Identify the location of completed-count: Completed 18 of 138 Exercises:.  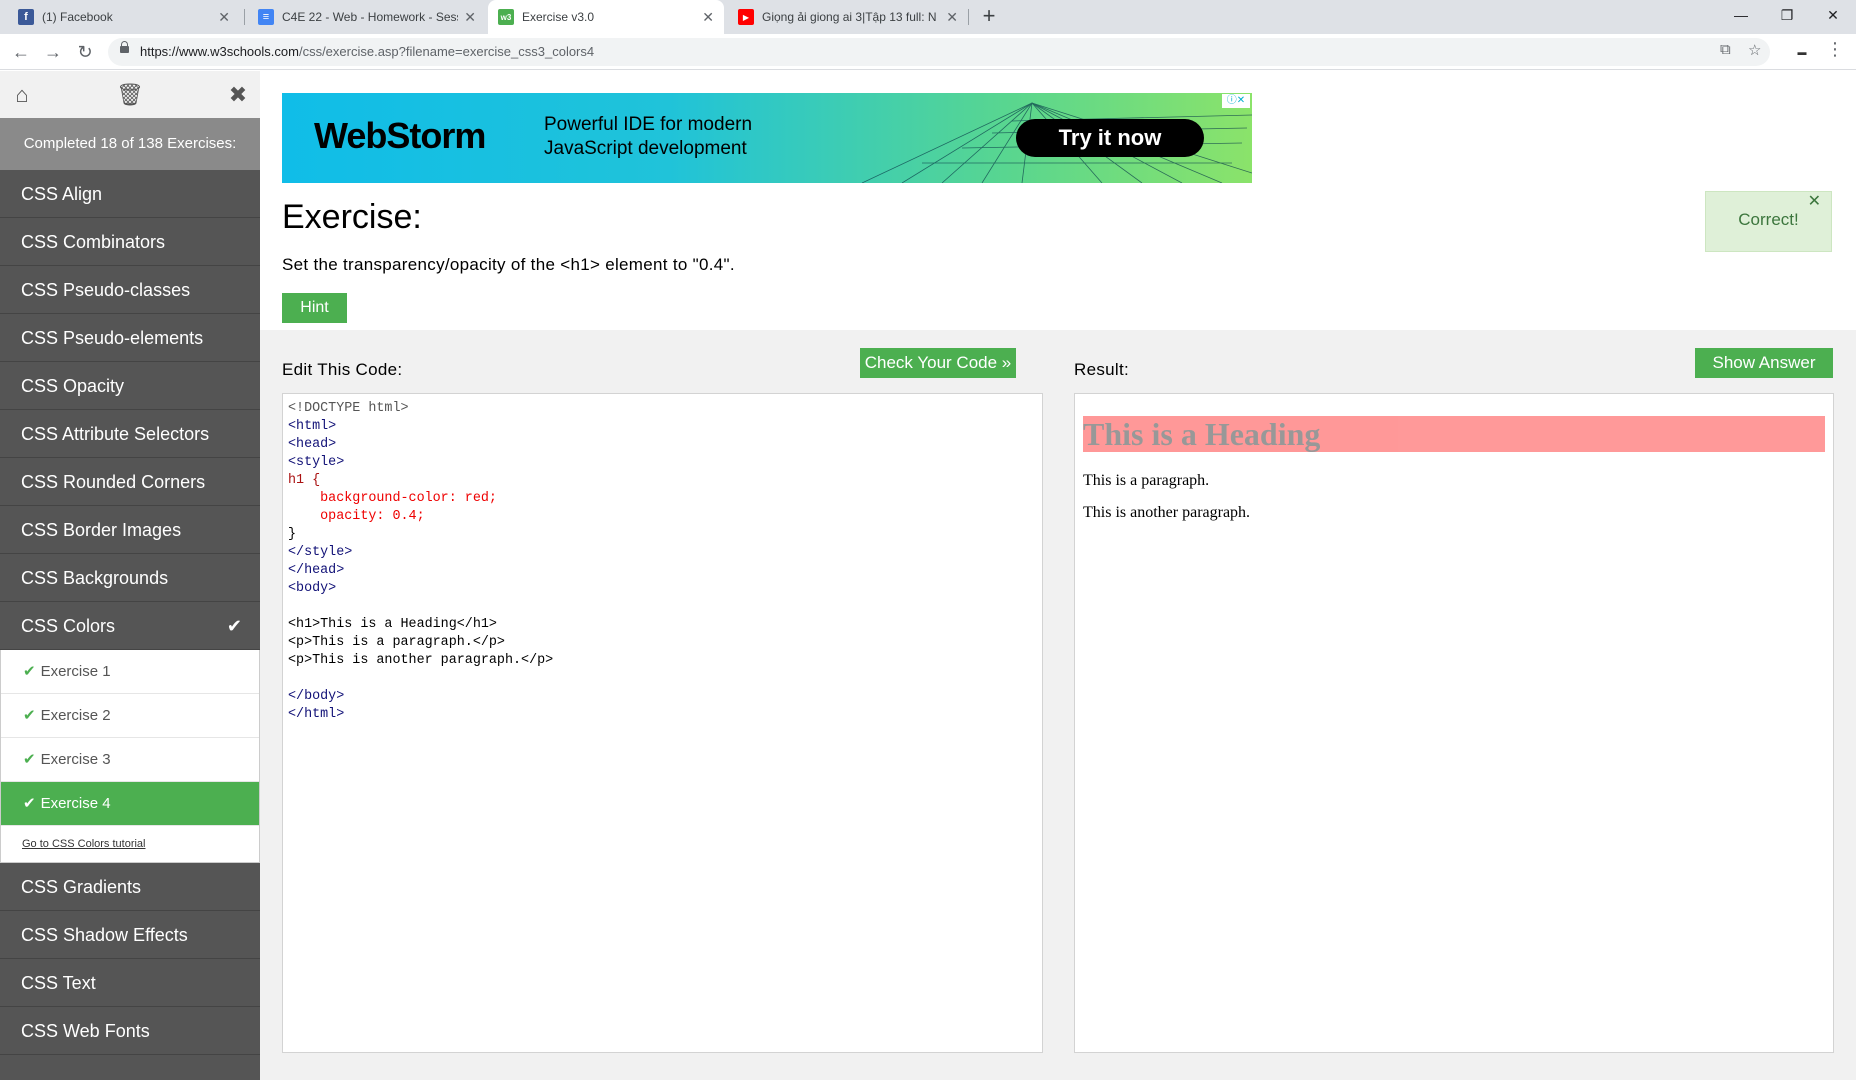
(130, 144).